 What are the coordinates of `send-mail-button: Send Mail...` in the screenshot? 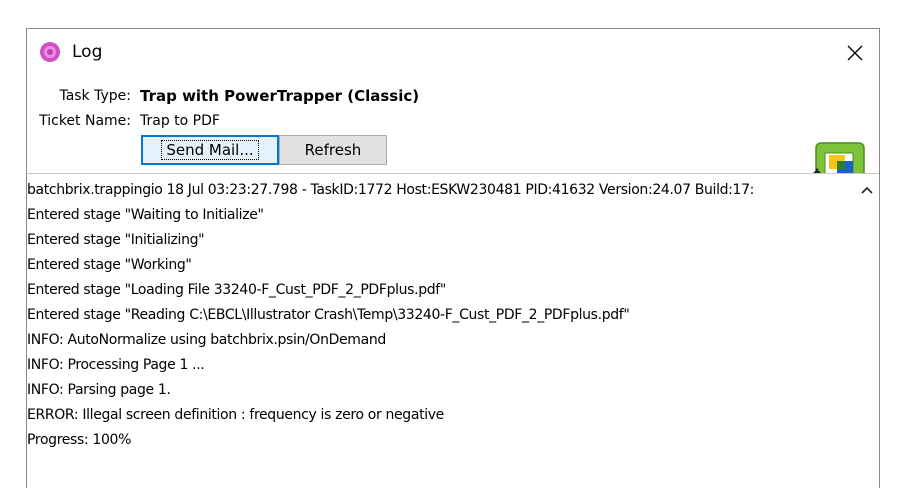 It's located at (210, 150).